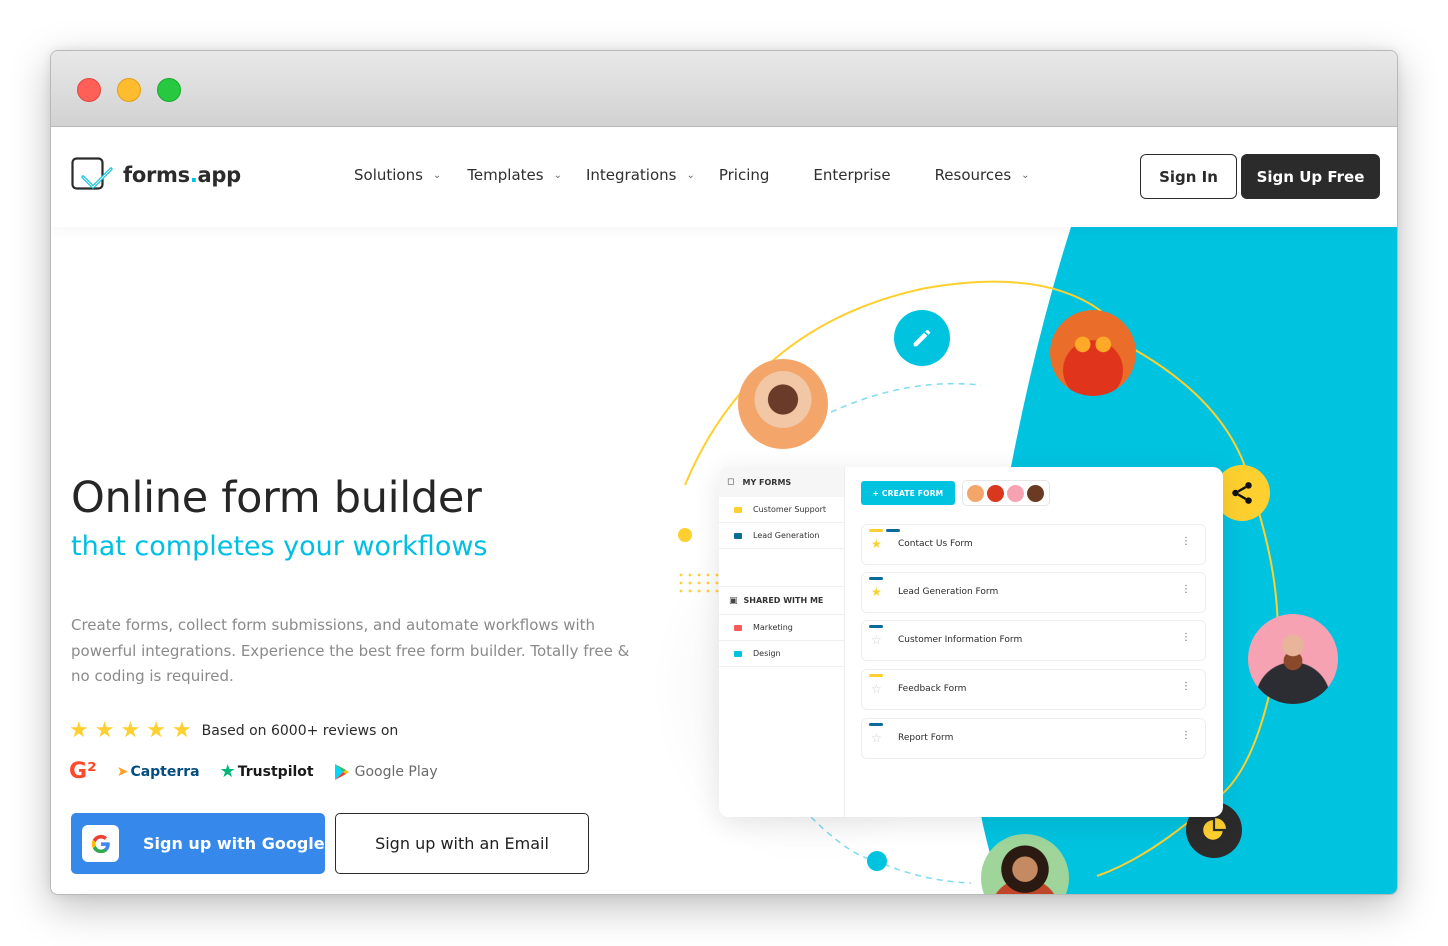 The height and width of the screenshot is (946, 1448). Describe the element at coordinates (386, 772) in the screenshot. I see `google-play-logo: Google Play` at that location.